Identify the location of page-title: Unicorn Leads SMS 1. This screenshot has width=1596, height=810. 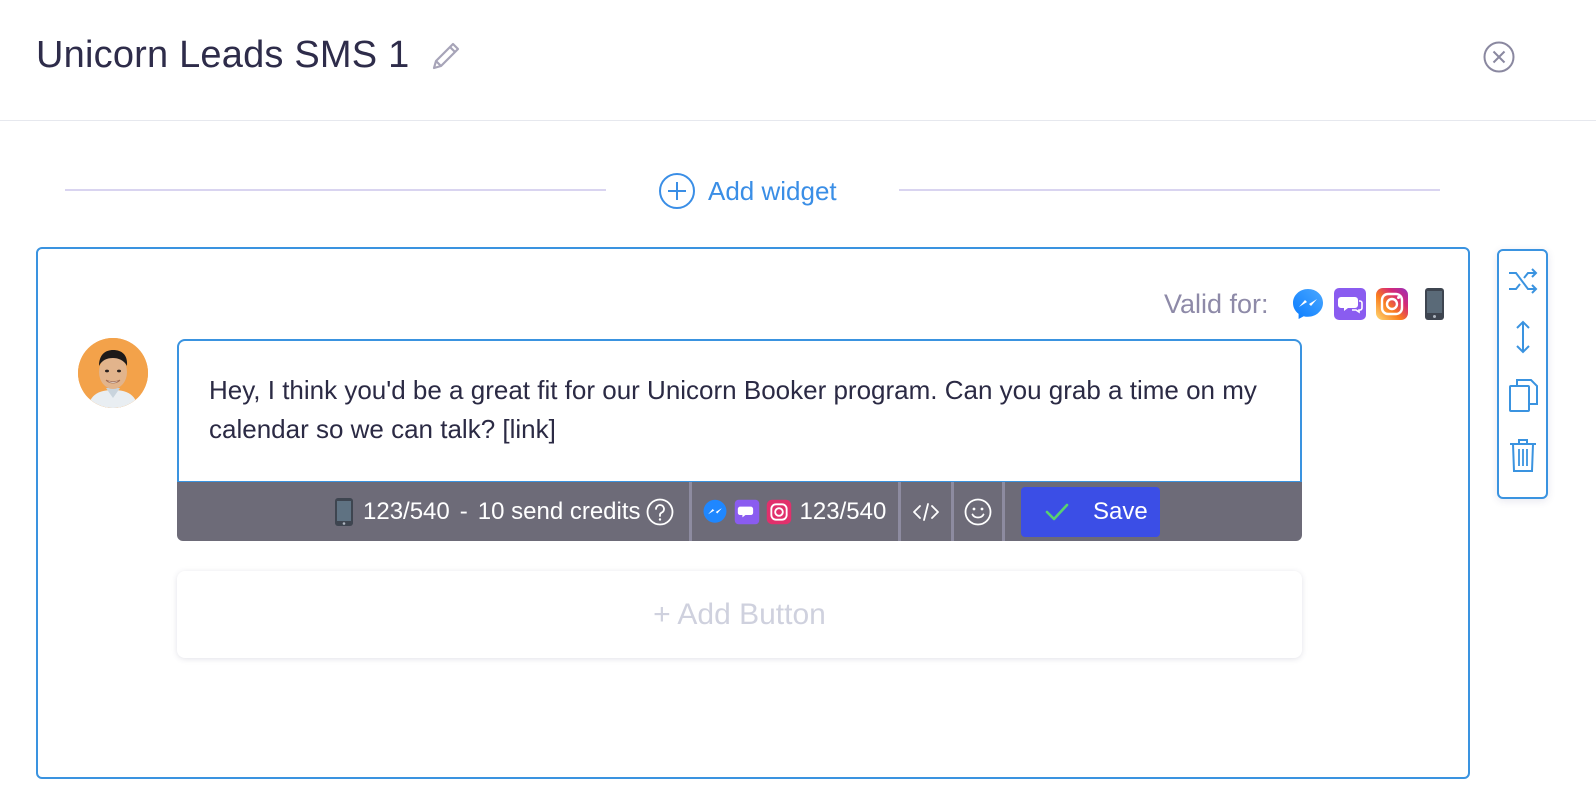
(223, 55).